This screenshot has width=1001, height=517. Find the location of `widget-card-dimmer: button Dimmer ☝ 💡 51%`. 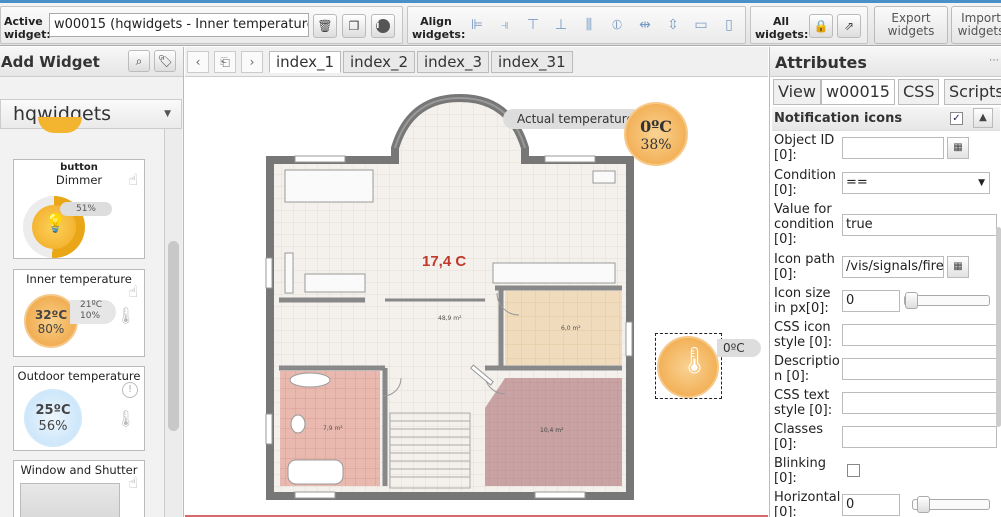

widget-card-dimmer: button Dimmer ☝ 💡 51% is located at coordinates (79, 209).